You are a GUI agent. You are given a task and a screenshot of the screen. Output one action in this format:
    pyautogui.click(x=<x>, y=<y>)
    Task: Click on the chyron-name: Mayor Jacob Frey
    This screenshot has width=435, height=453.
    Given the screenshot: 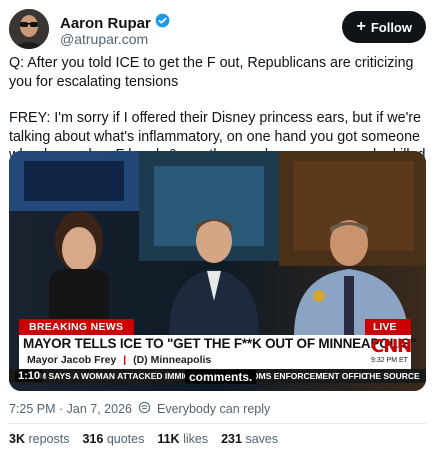 What is the action you would take?
    pyautogui.click(x=72, y=360)
    